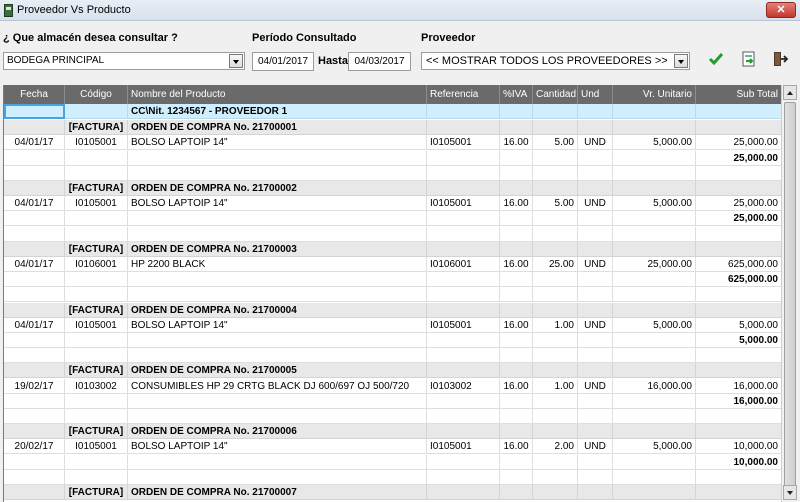  What do you see at coordinates (392, 462) in the screenshot?
I see `order-total-row: 10,000.00` at bounding box center [392, 462].